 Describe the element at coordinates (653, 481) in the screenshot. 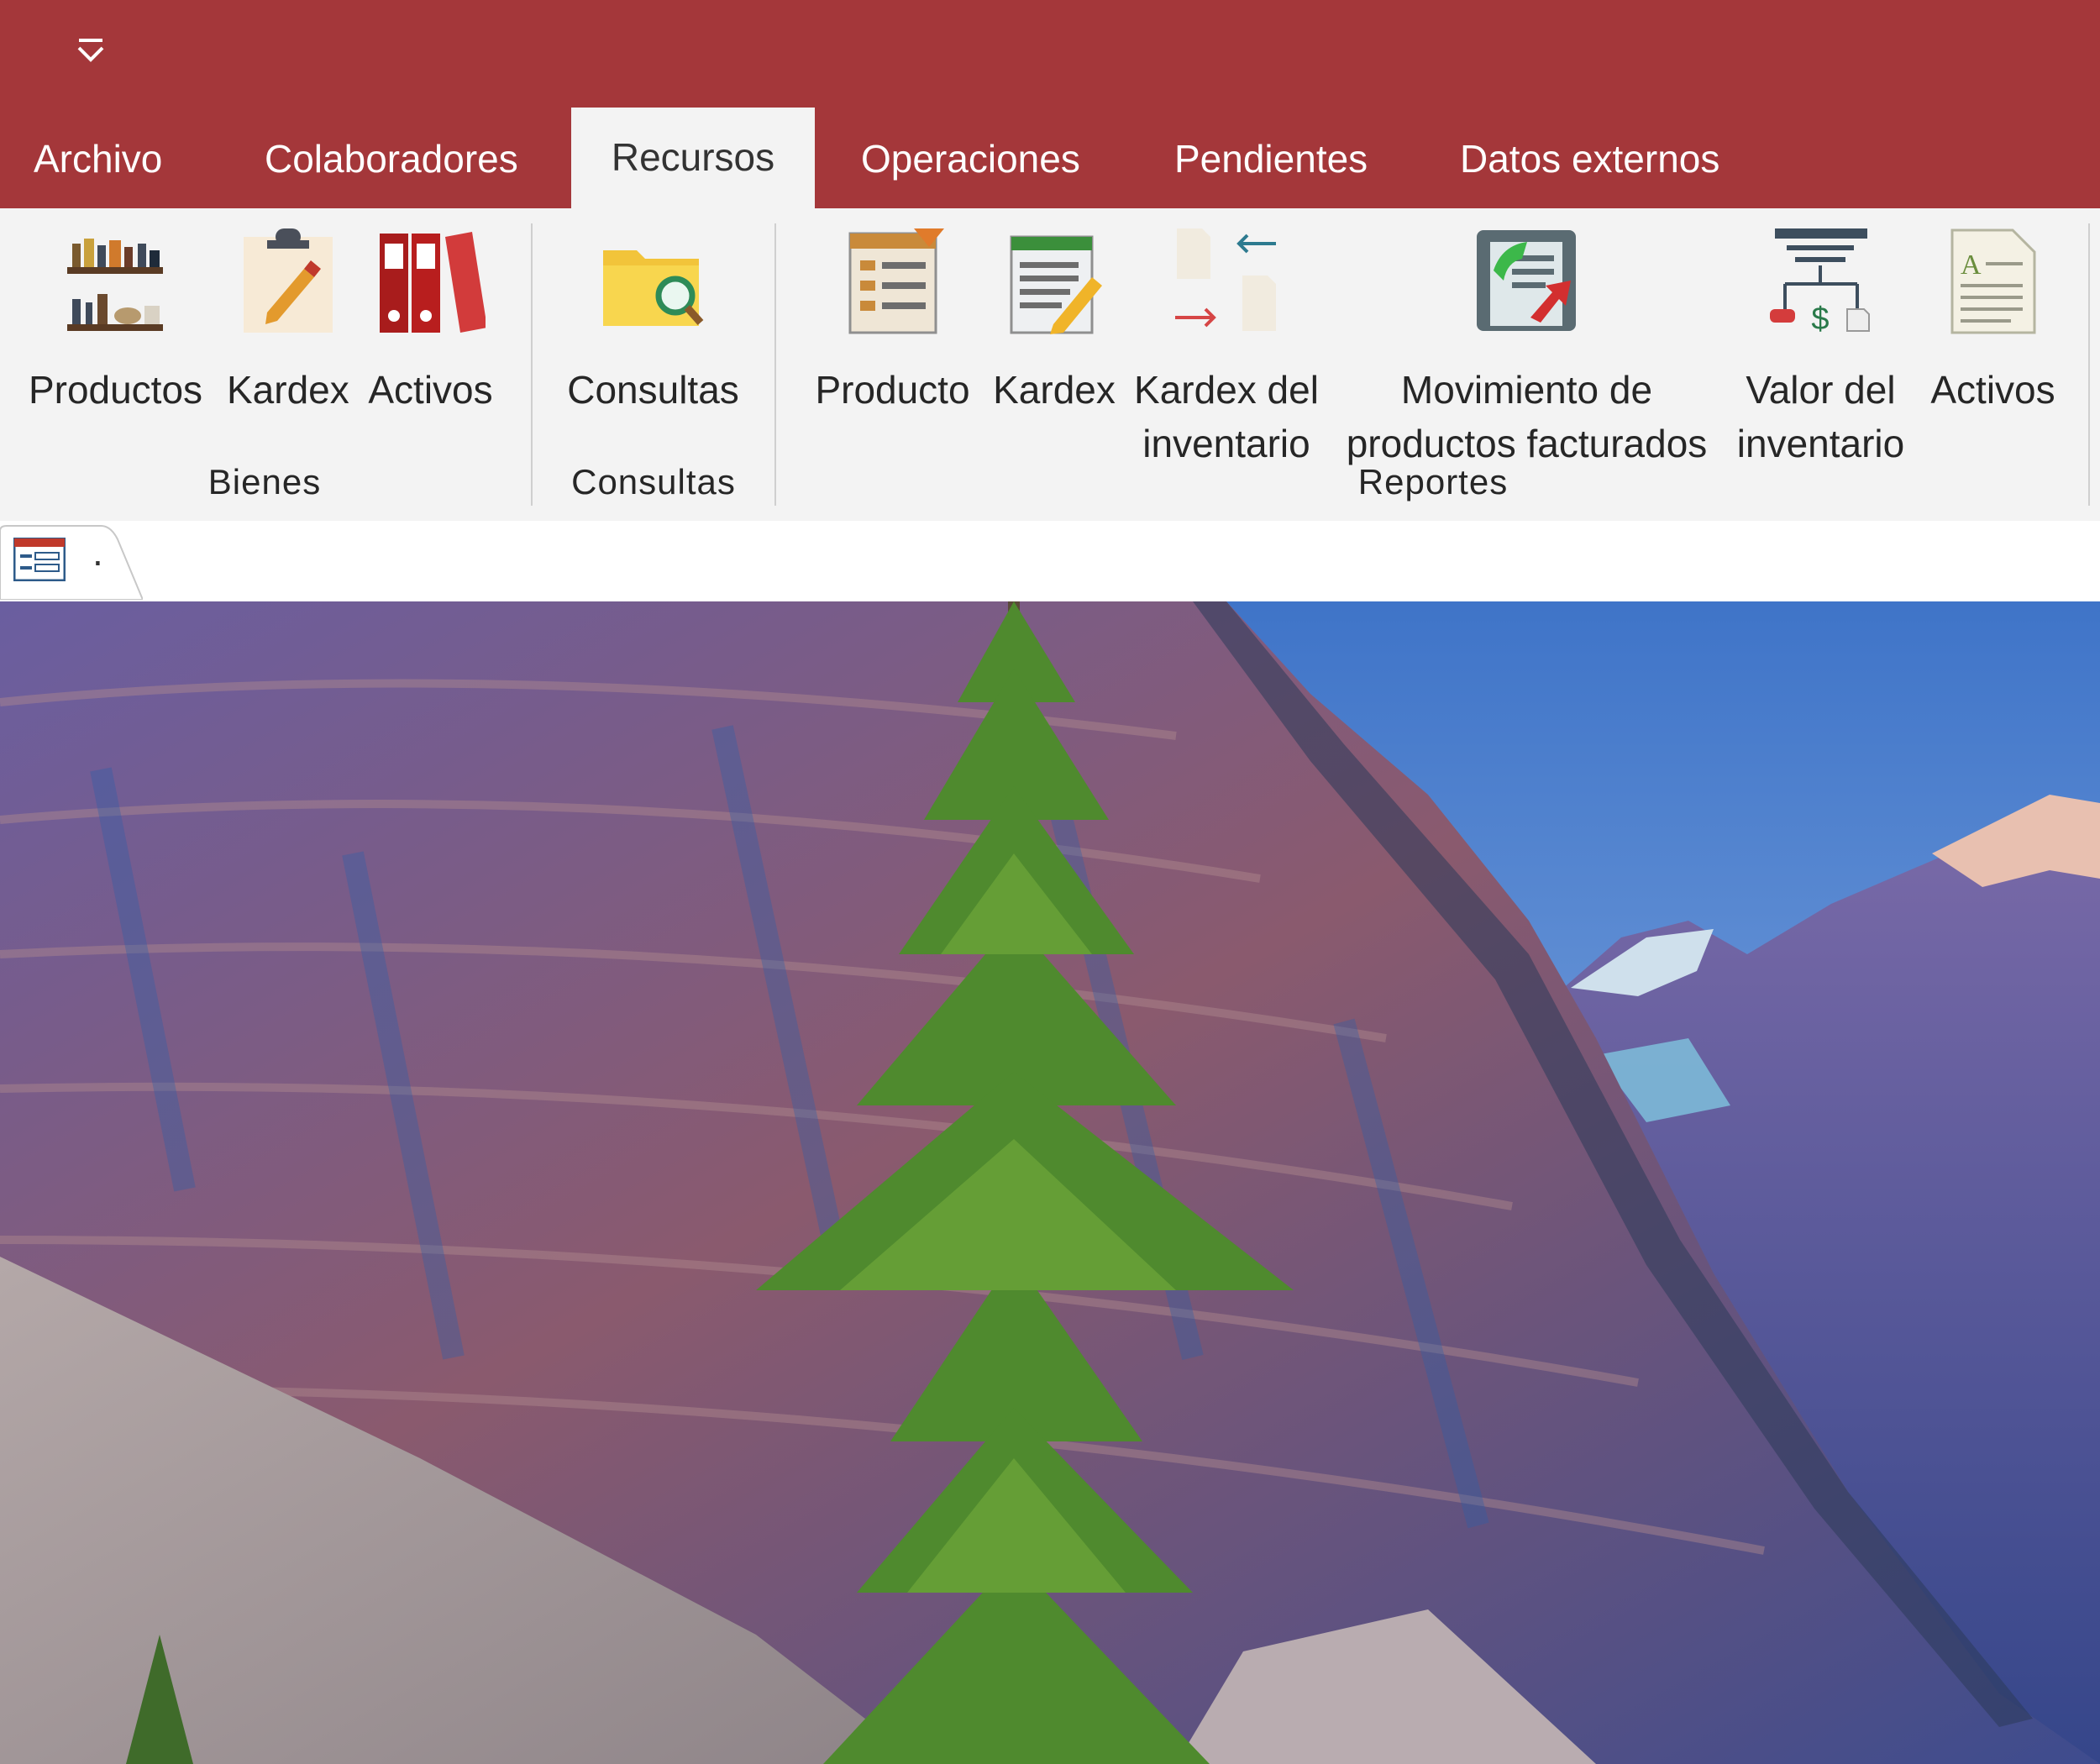

I see `group-label-consultas: Consultas` at that location.